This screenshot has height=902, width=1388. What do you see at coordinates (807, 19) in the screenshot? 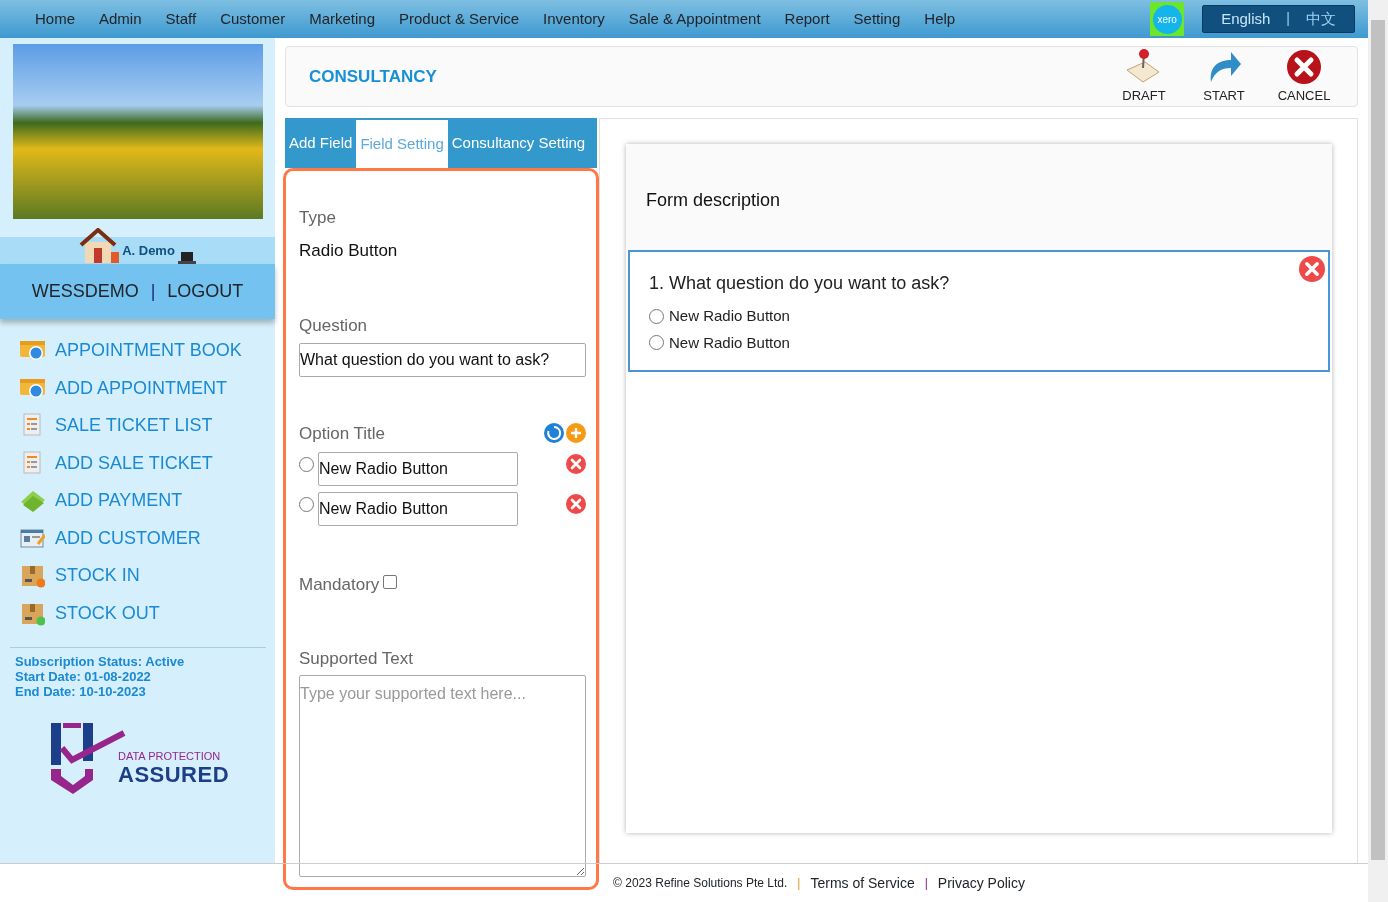
I see `nav-link: Report` at bounding box center [807, 19].